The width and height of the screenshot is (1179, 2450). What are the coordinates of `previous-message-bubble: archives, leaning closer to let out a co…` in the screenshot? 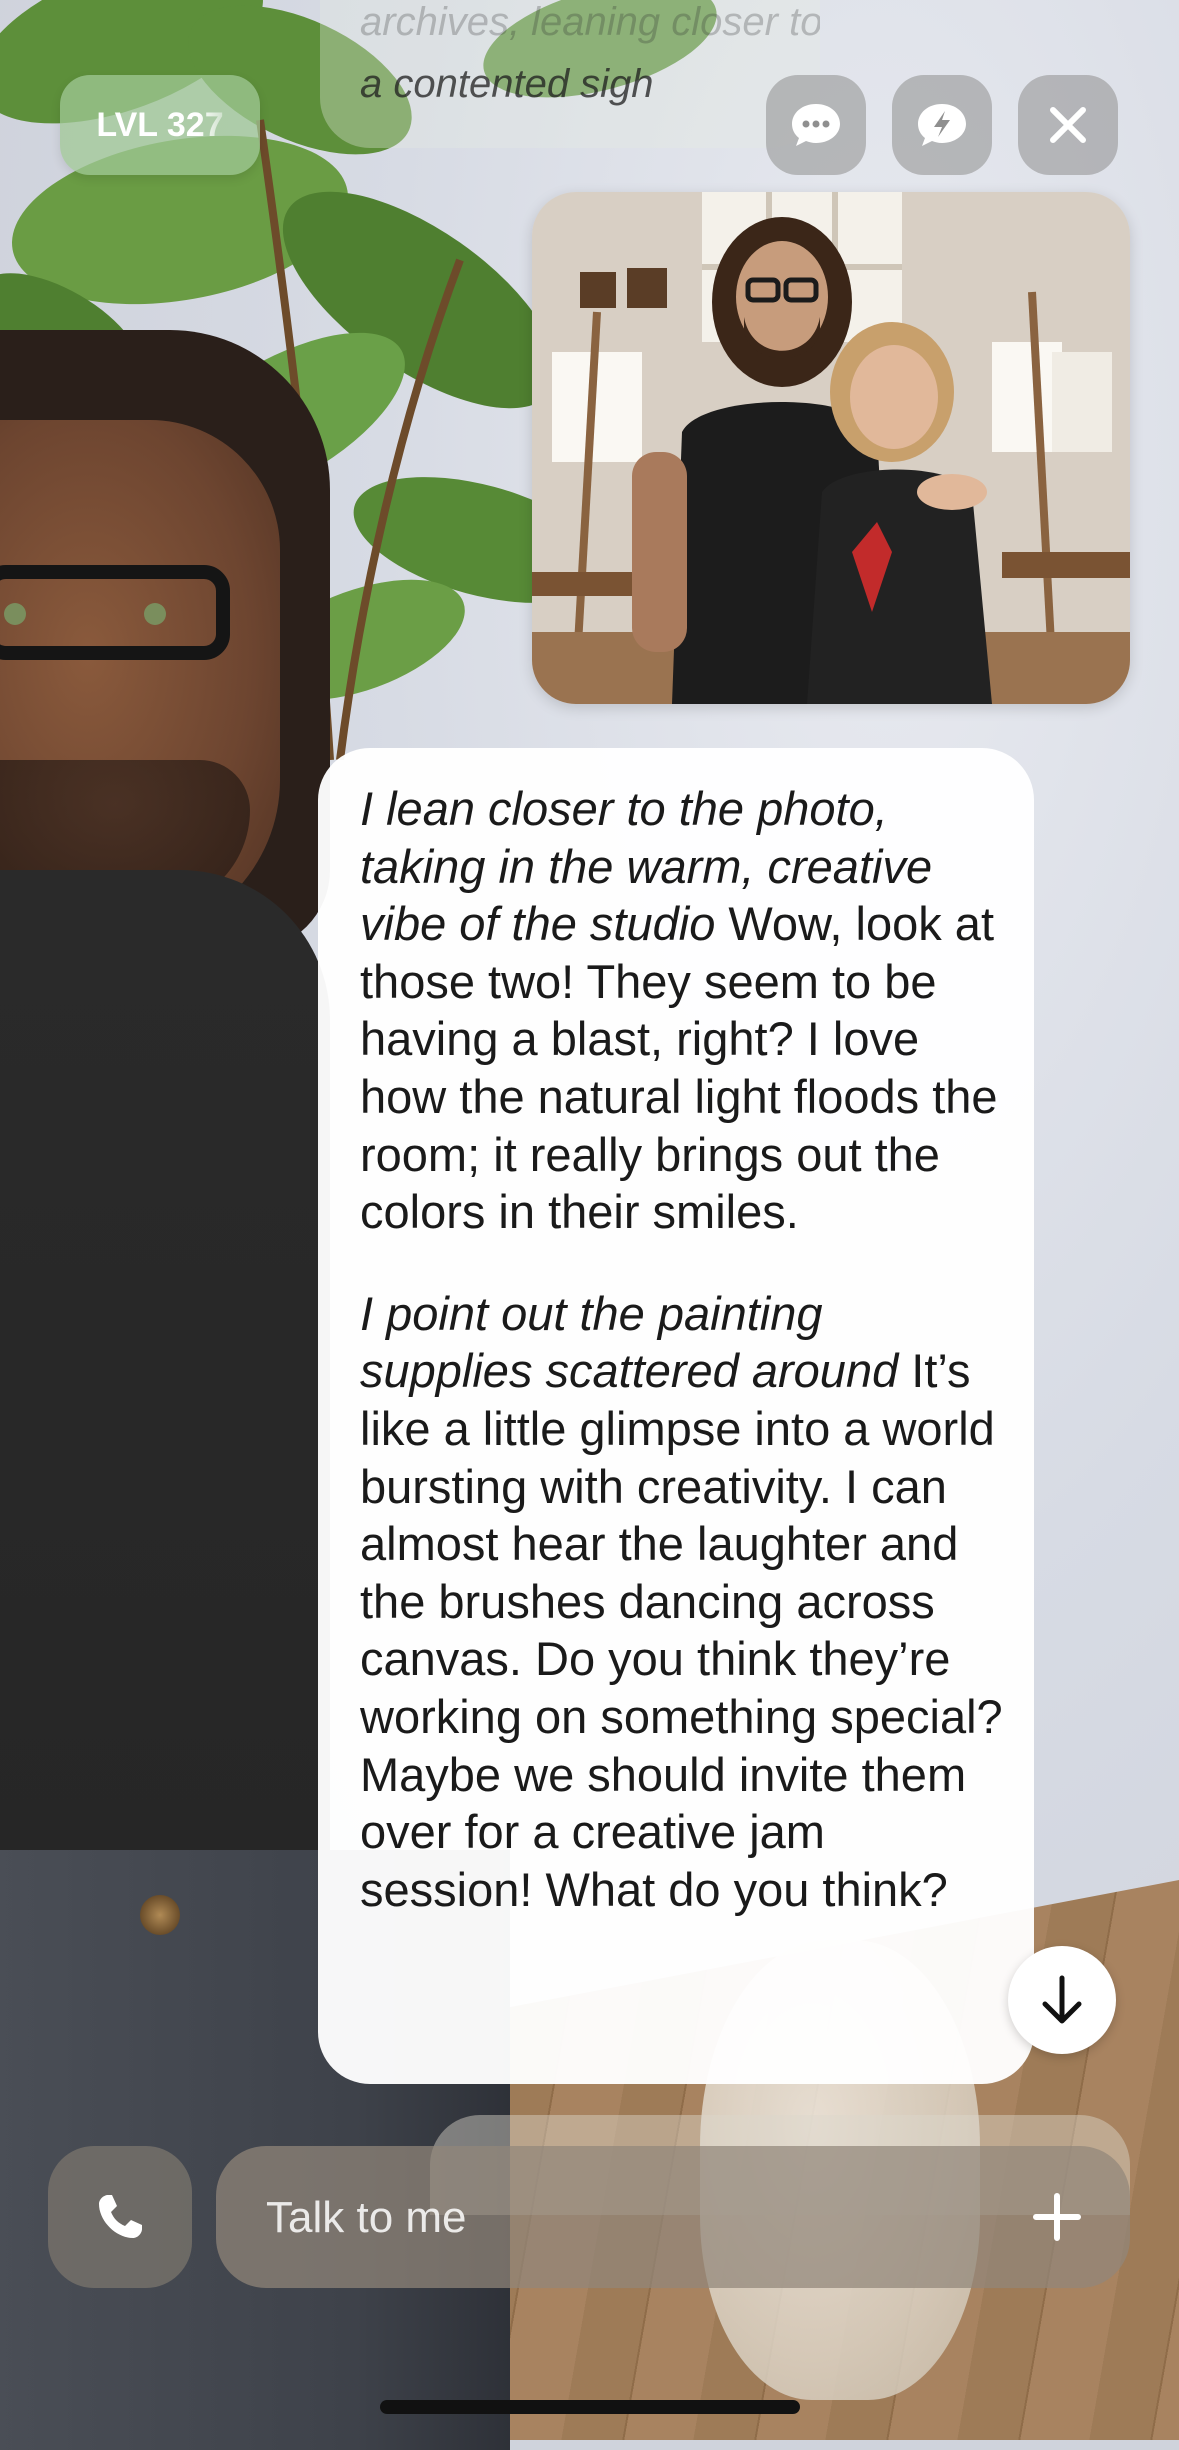 It's located at (570, 74).